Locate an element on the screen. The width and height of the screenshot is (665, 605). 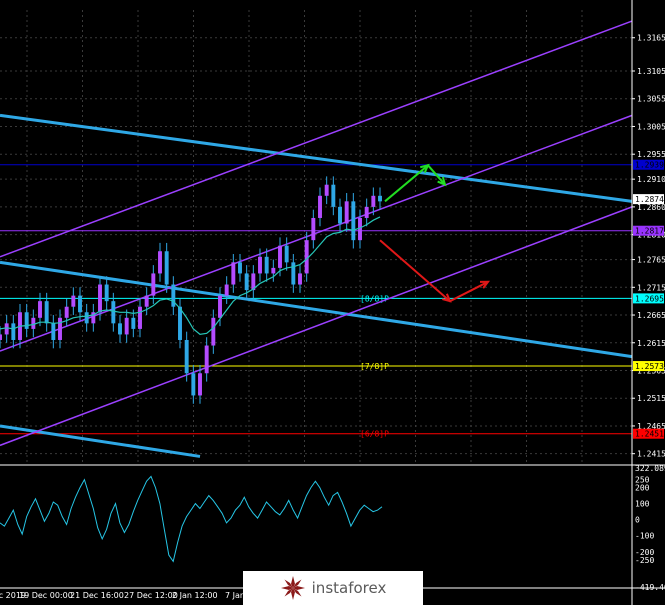
y-tick-label: 1.2860 is located at coordinates (651, 207).